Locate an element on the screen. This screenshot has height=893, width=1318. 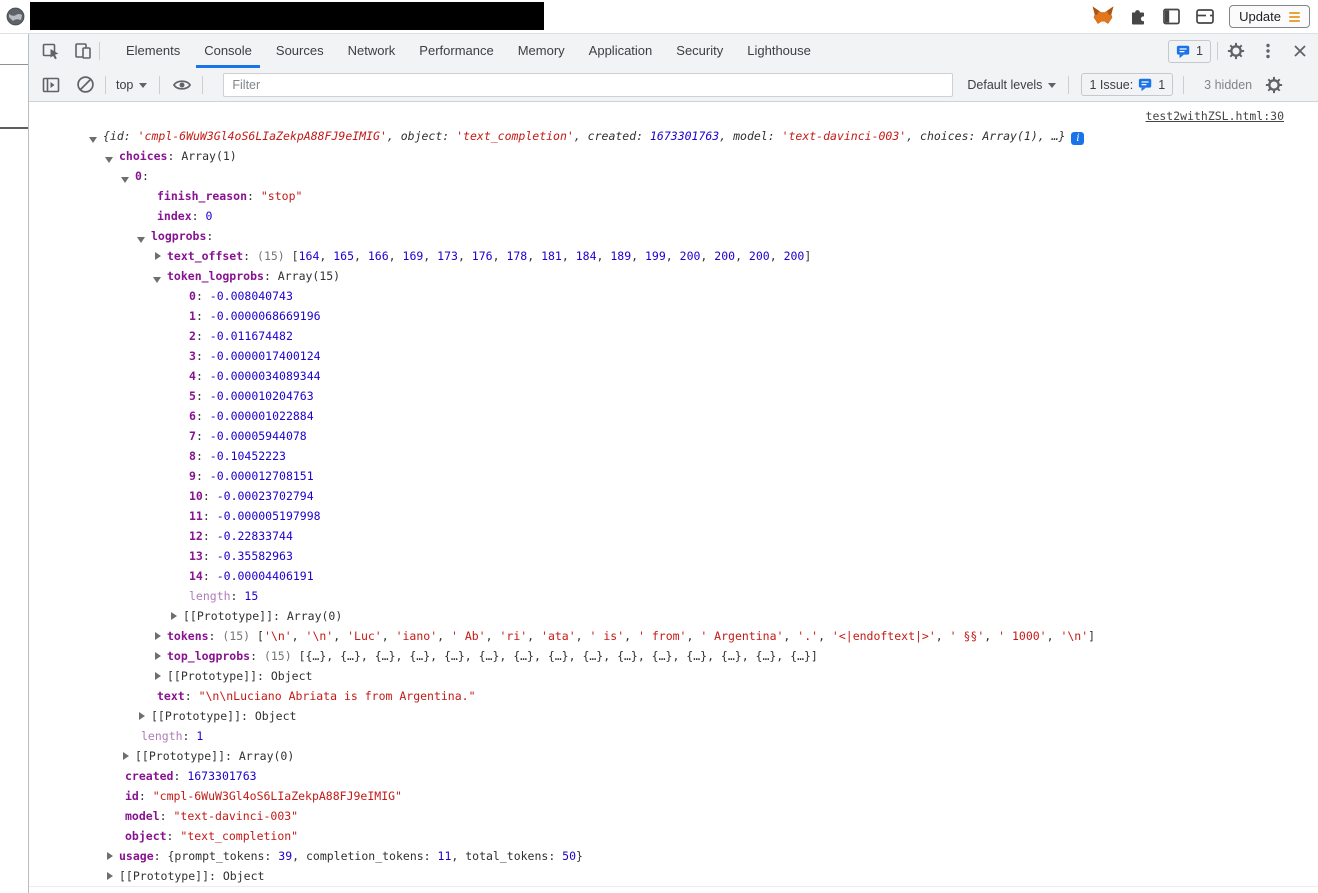
execution-context-selector: top is located at coordinates (132, 85).